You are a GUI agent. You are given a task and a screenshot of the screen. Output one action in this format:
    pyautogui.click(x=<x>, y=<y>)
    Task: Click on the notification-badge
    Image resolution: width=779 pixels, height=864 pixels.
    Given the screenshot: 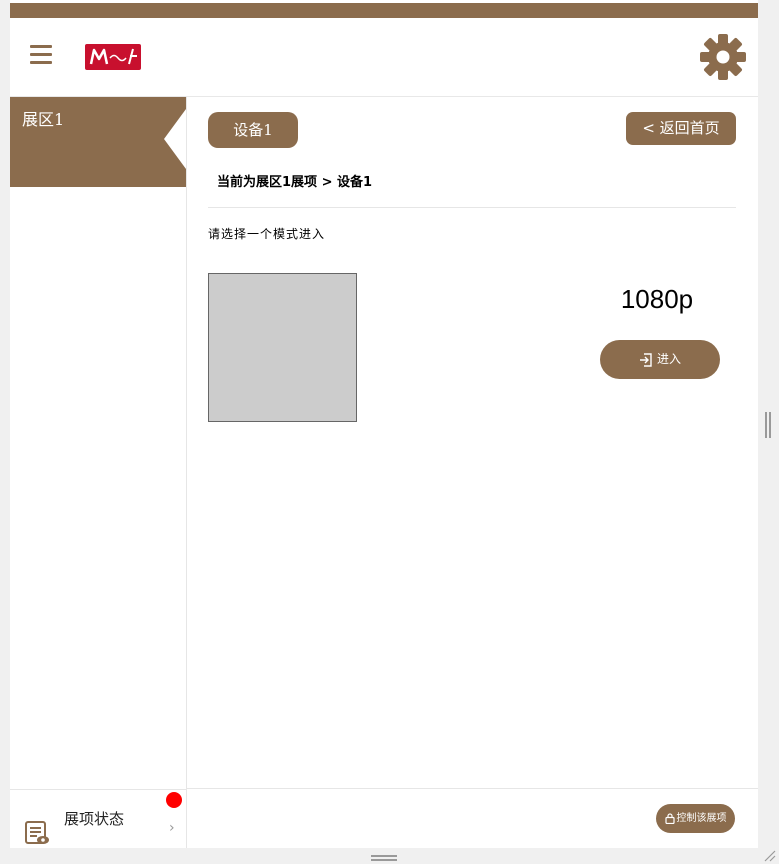 What is the action you would take?
    pyautogui.click(x=174, y=800)
    